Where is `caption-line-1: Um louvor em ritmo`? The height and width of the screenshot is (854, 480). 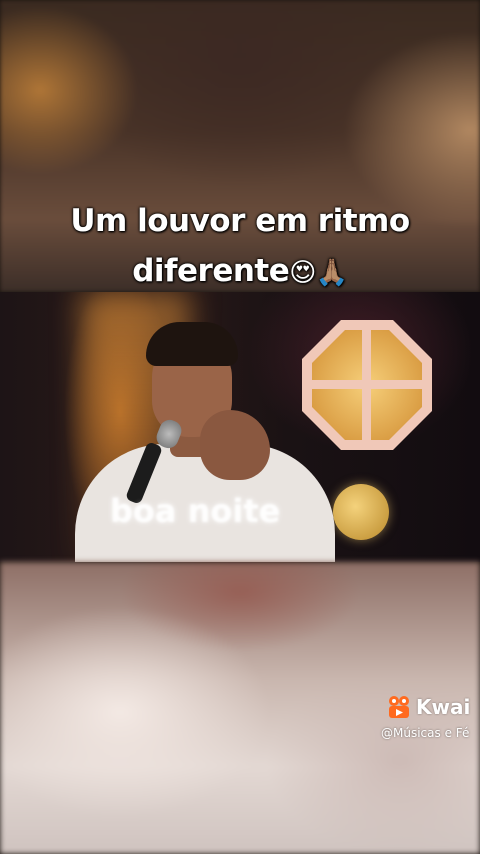
caption-line-1: Um louvor em ritmo is located at coordinates (240, 221).